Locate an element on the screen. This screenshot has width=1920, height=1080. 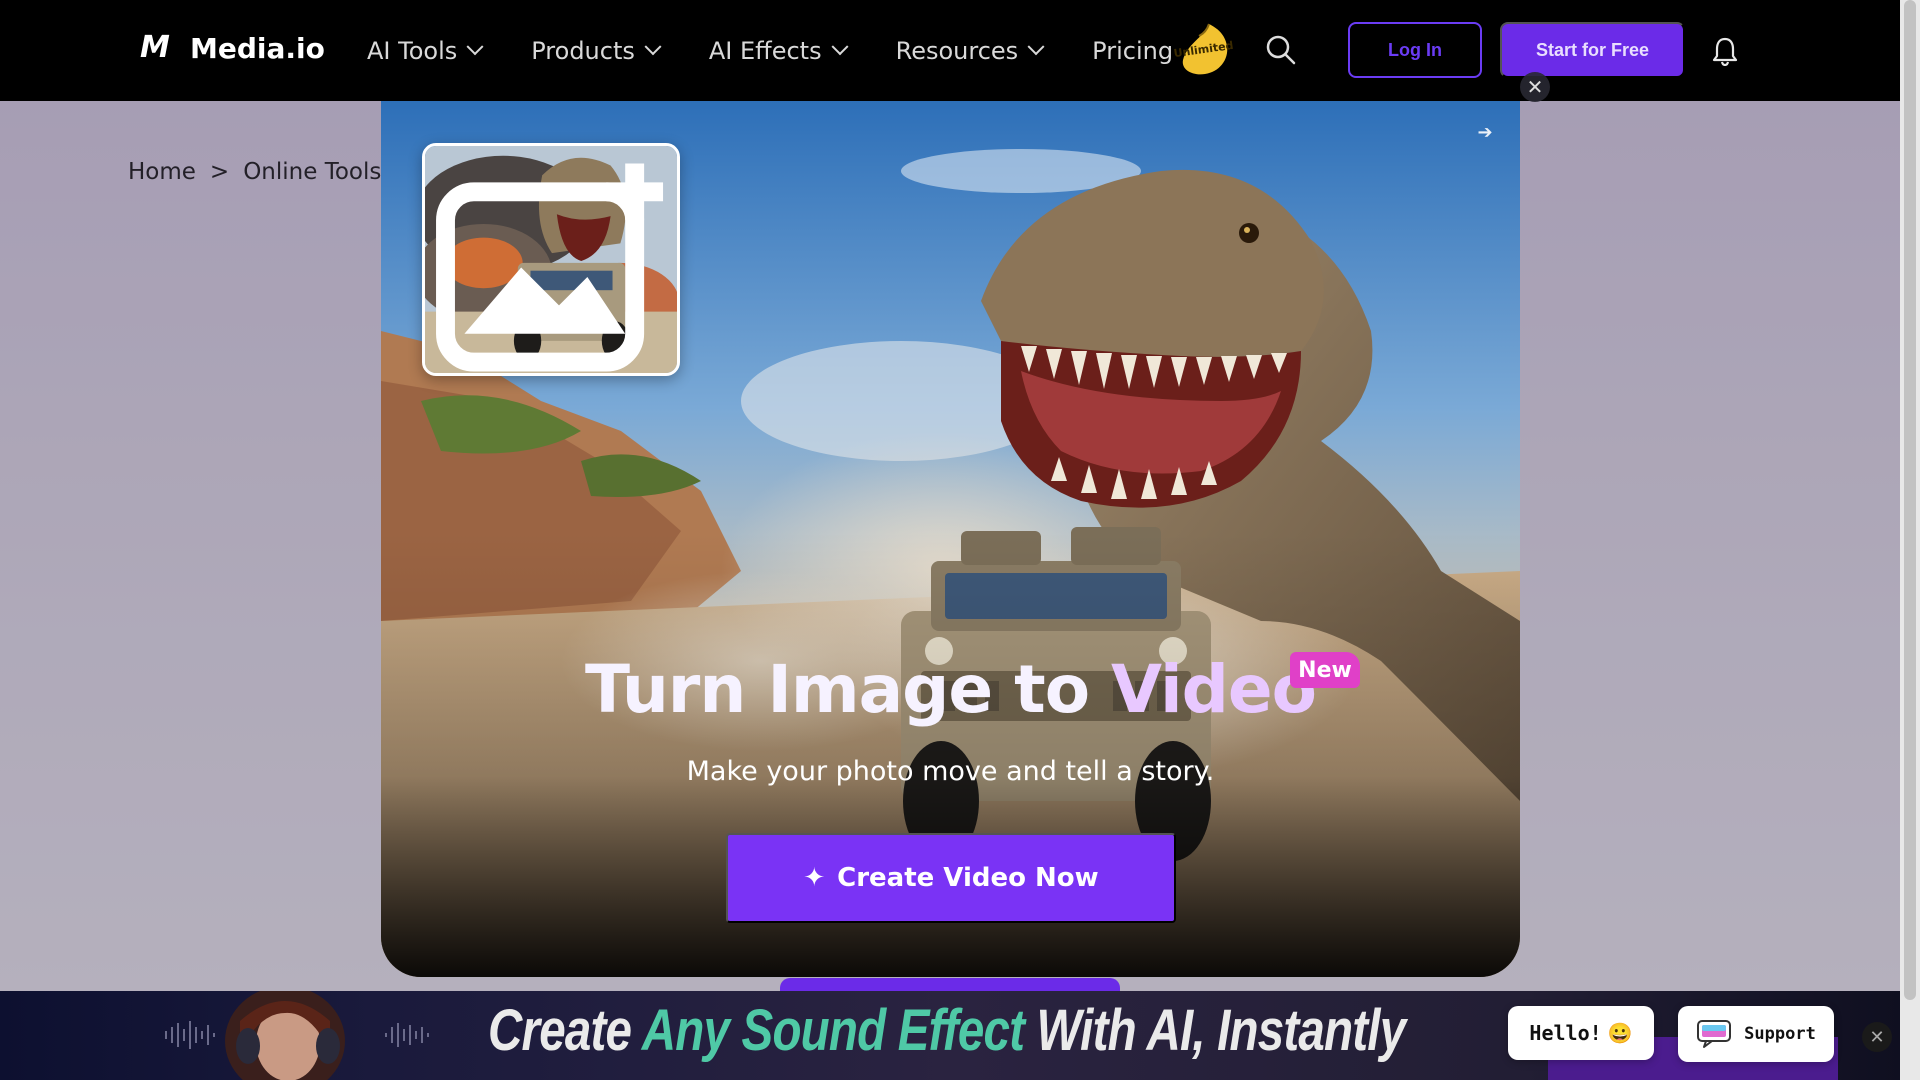
logo-text: Media.io is located at coordinates (257, 48).